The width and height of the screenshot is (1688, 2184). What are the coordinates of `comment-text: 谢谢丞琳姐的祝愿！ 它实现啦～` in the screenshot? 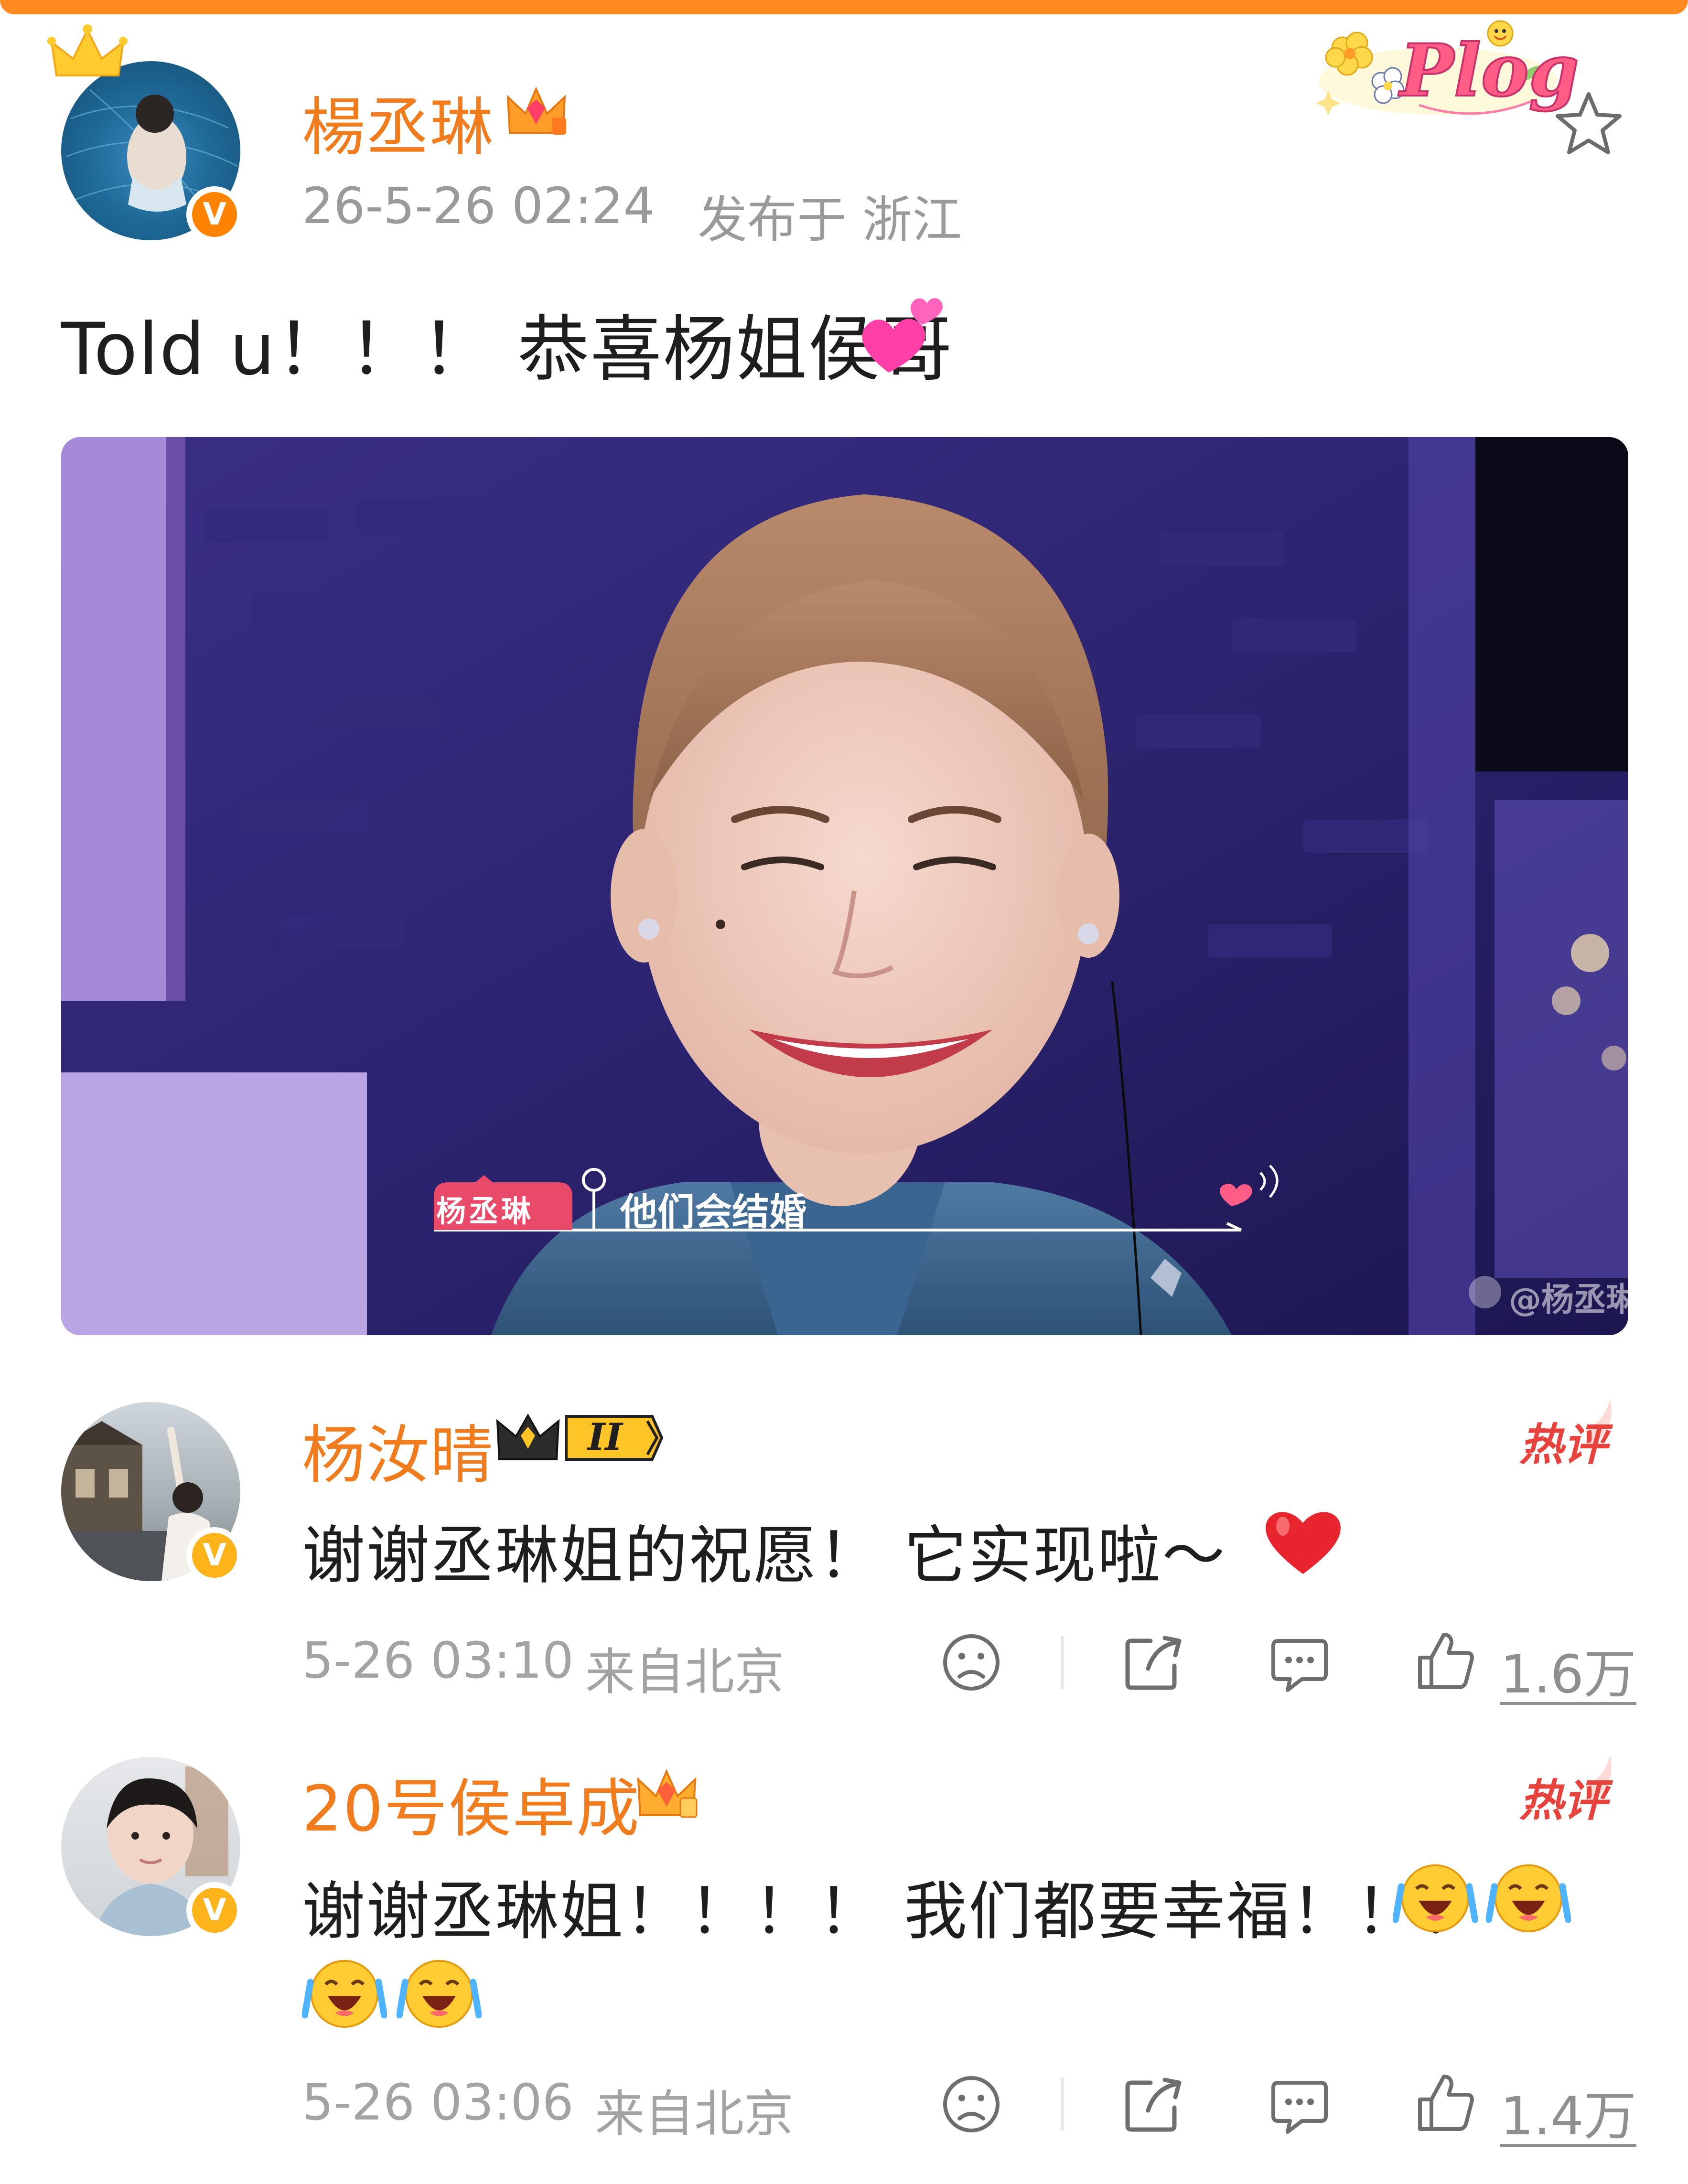 It's located at (764, 1556).